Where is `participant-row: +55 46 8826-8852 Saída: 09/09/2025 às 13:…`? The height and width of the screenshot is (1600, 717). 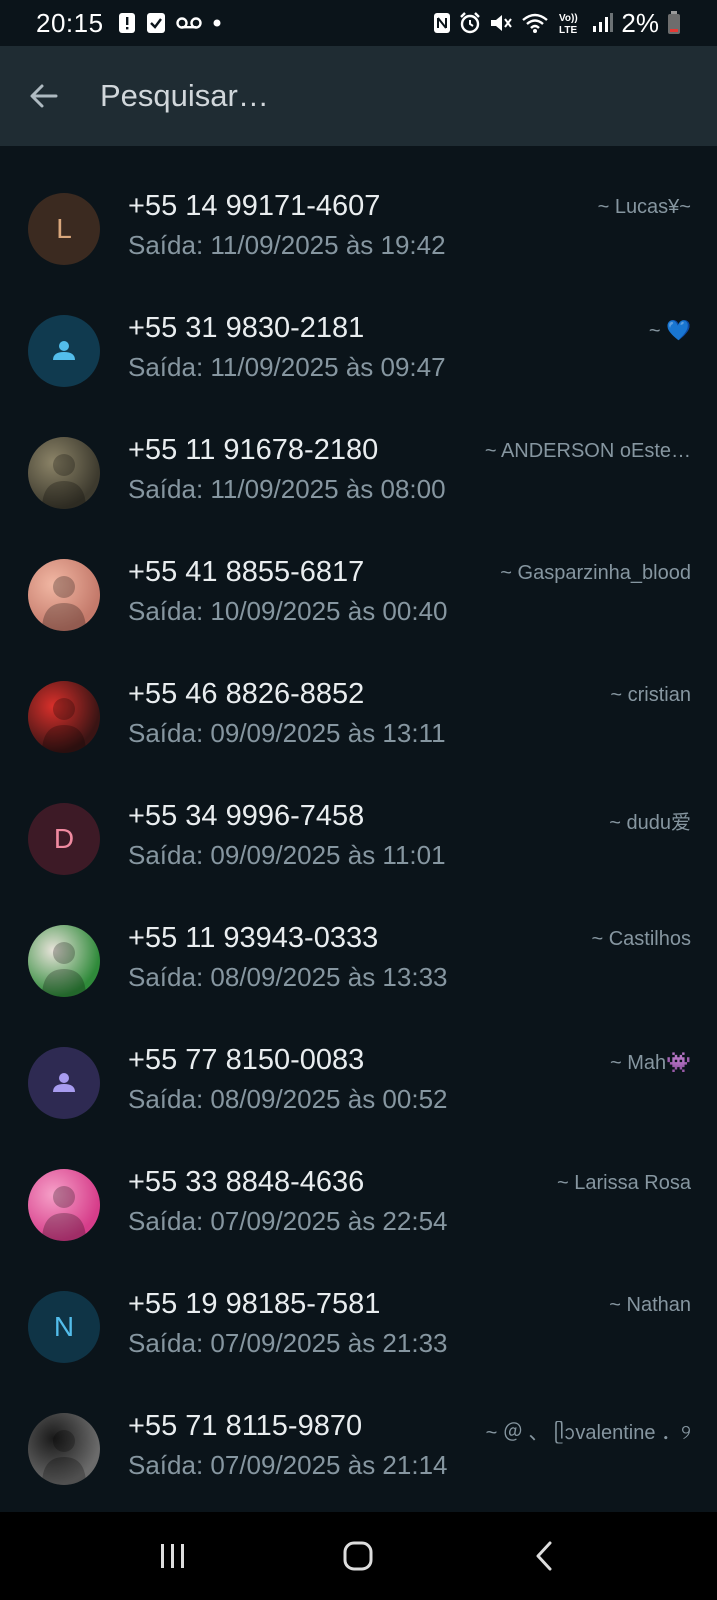 participant-row: +55 46 8826-8852 Saída: 09/09/2025 às 13:… is located at coordinates (358, 715).